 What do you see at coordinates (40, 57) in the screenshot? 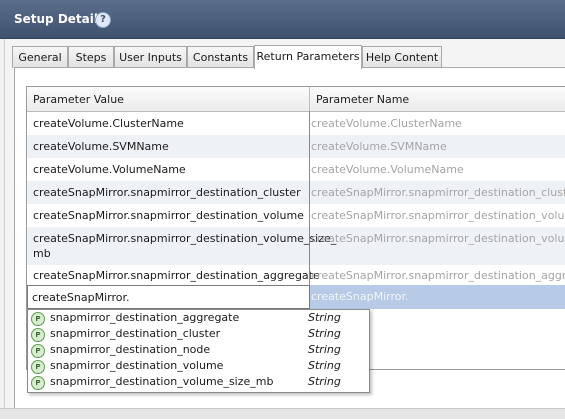
I see `tab-general: General` at bounding box center [40, 57].